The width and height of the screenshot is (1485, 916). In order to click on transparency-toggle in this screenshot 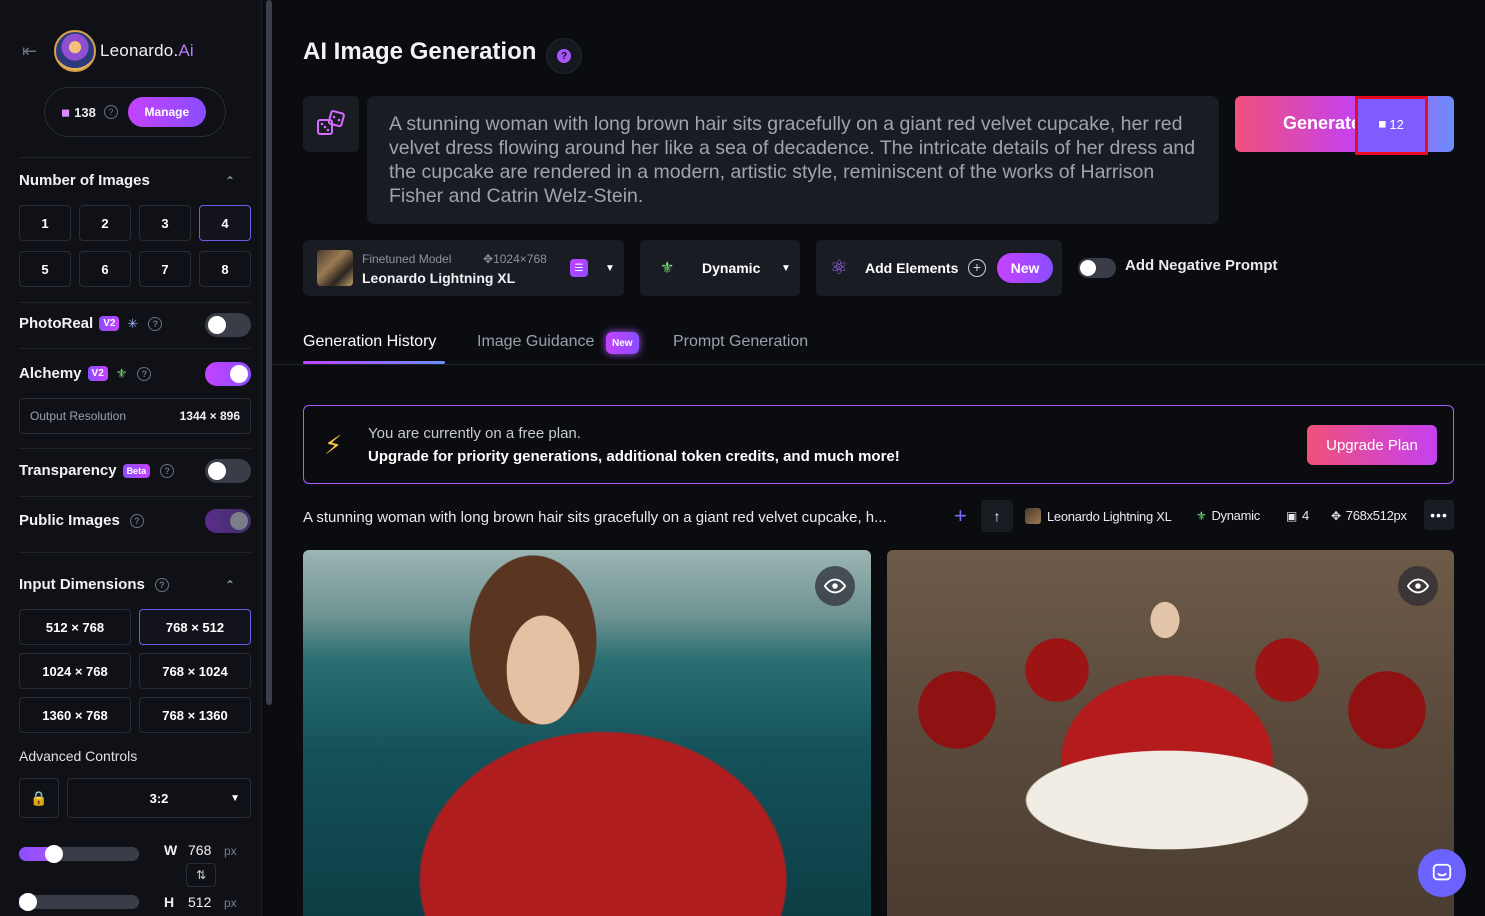, I will do `click(228, 471)`.